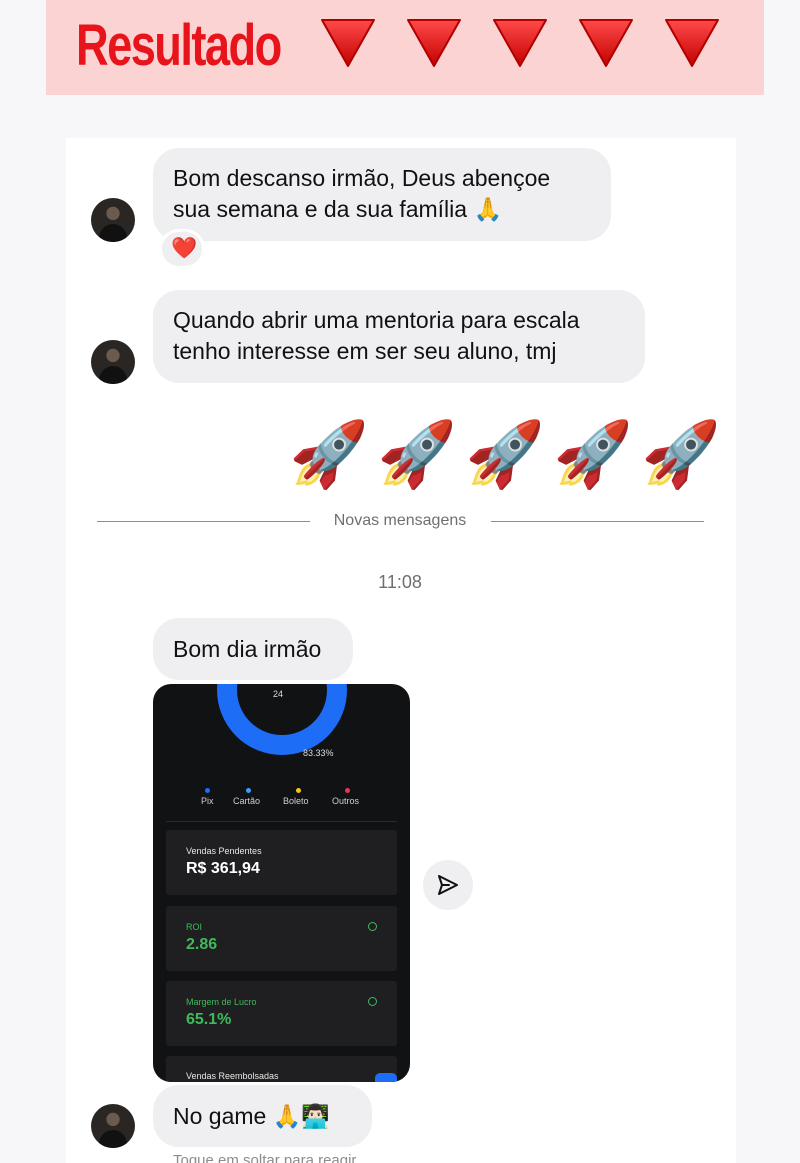 The height and width of the screenshot is (1163, 800). I want to click on reaction-hint: Toque em soltar para reagir, so click(265, 1157).